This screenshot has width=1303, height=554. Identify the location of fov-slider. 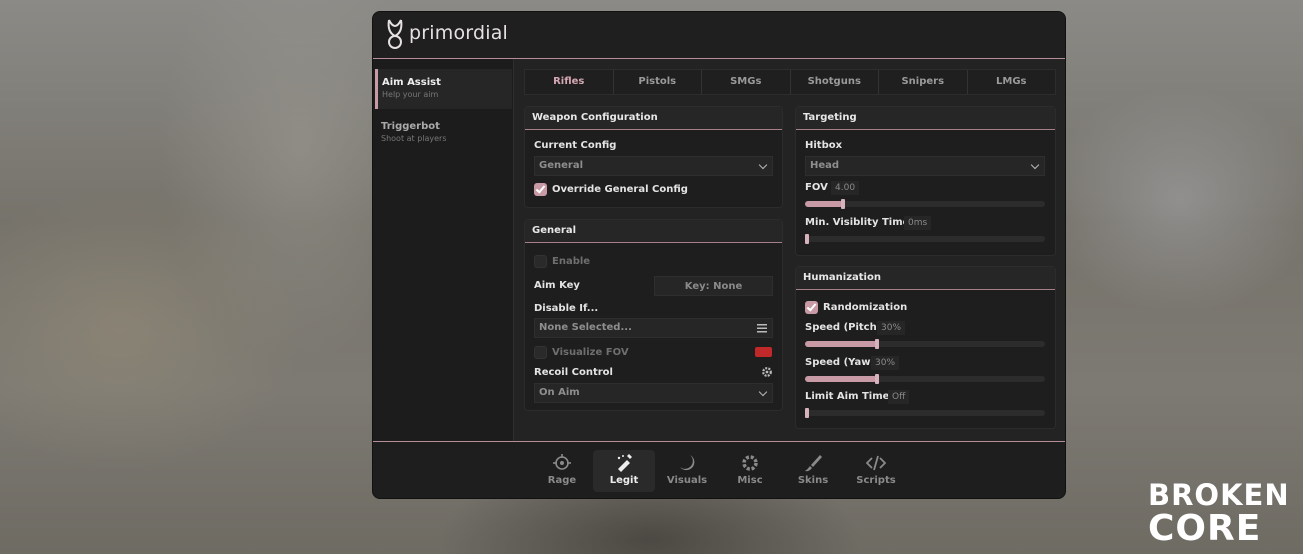
(925, 204).